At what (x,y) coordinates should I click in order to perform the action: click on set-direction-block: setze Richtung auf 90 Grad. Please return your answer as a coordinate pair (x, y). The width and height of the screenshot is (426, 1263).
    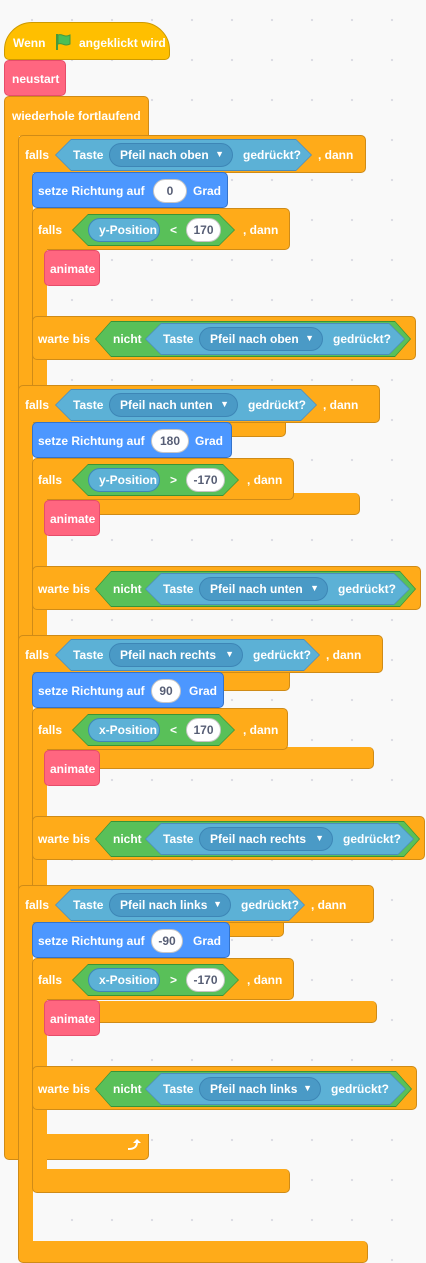
    Looking at the image, I should click on (128, 690).